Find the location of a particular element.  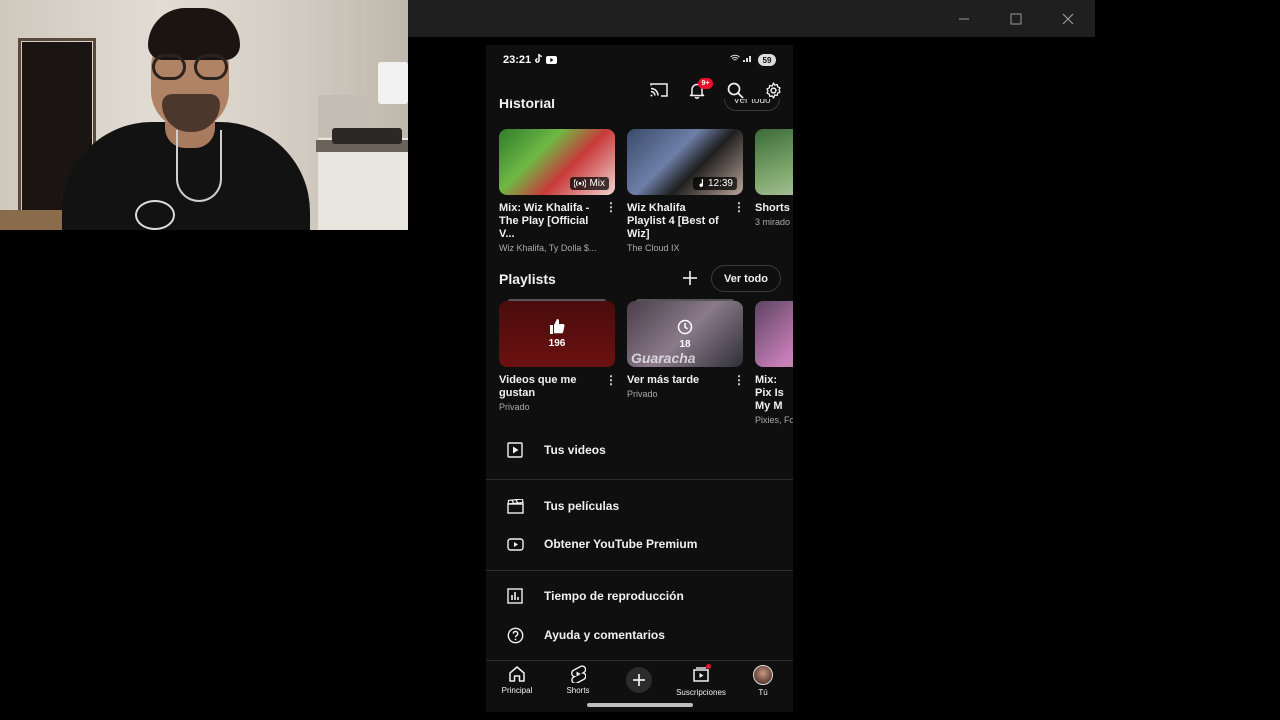

playlist-item-partial: Mix: Pix Is My M Pixies, Fo is located at coordinates (774, 363).